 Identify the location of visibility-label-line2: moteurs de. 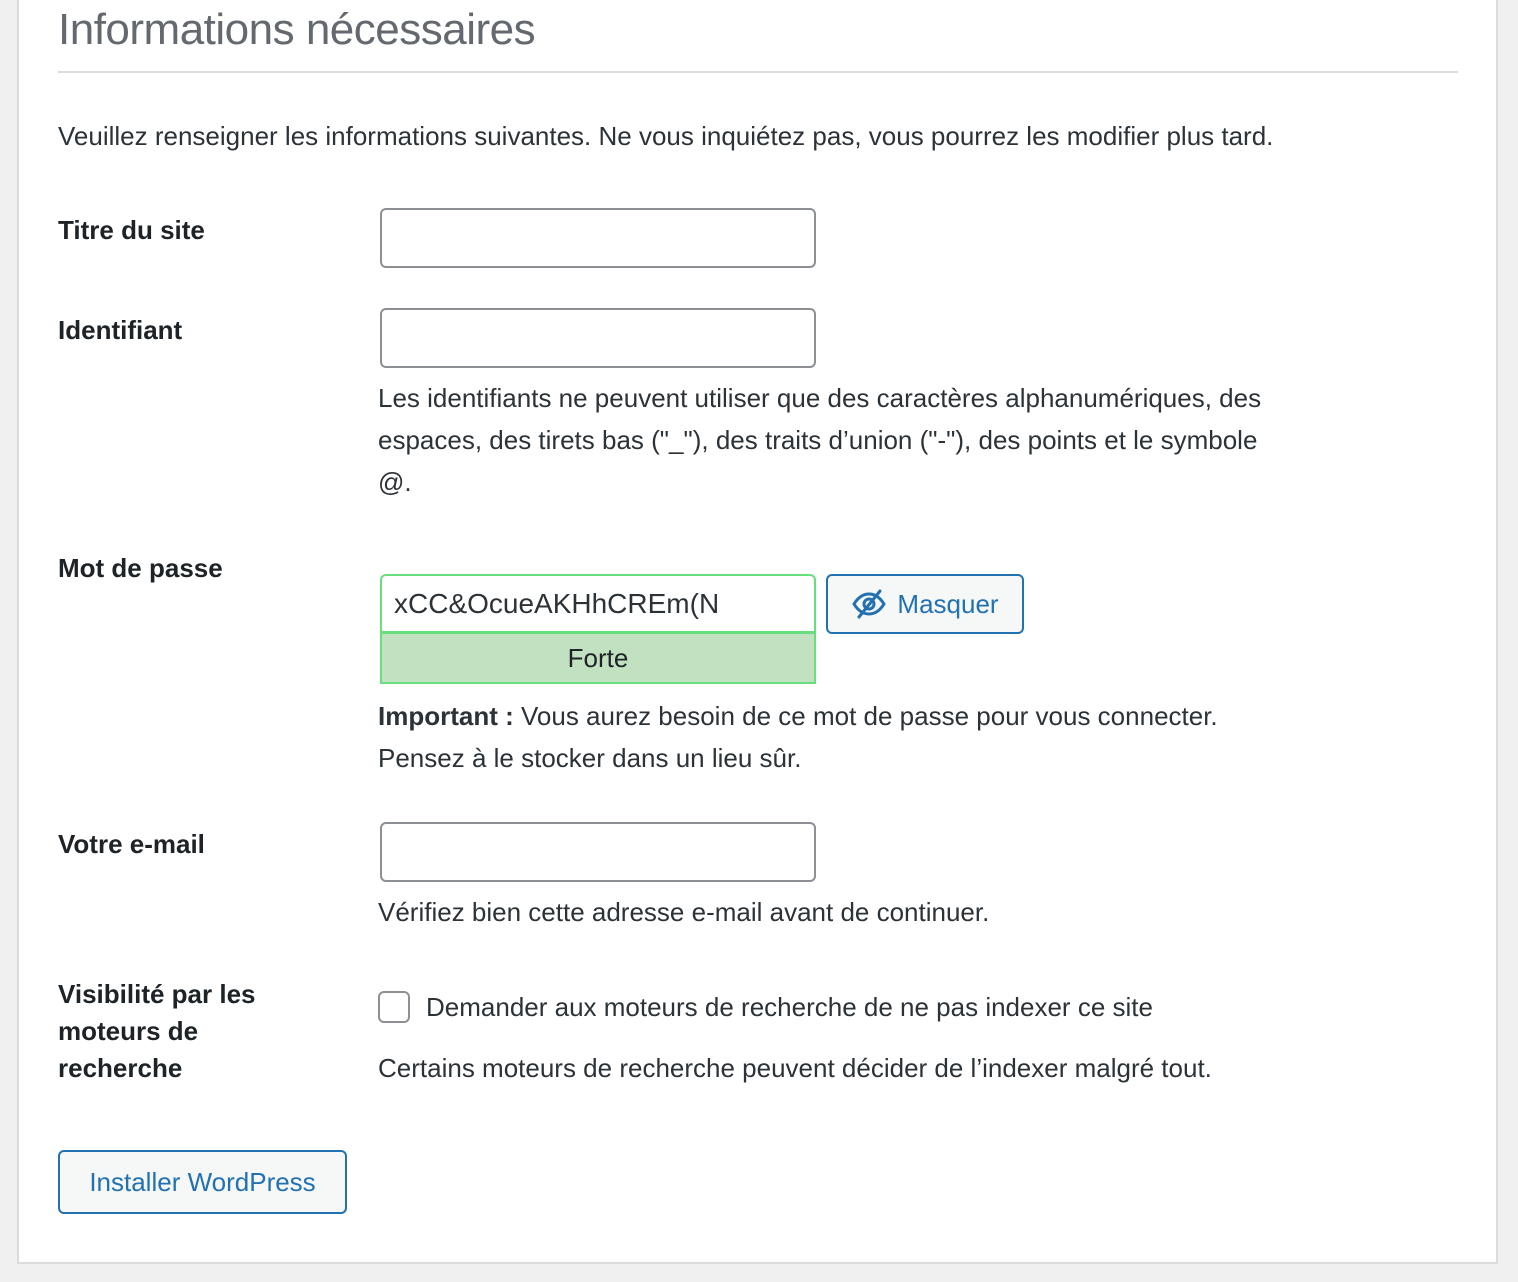
(128, 1031).